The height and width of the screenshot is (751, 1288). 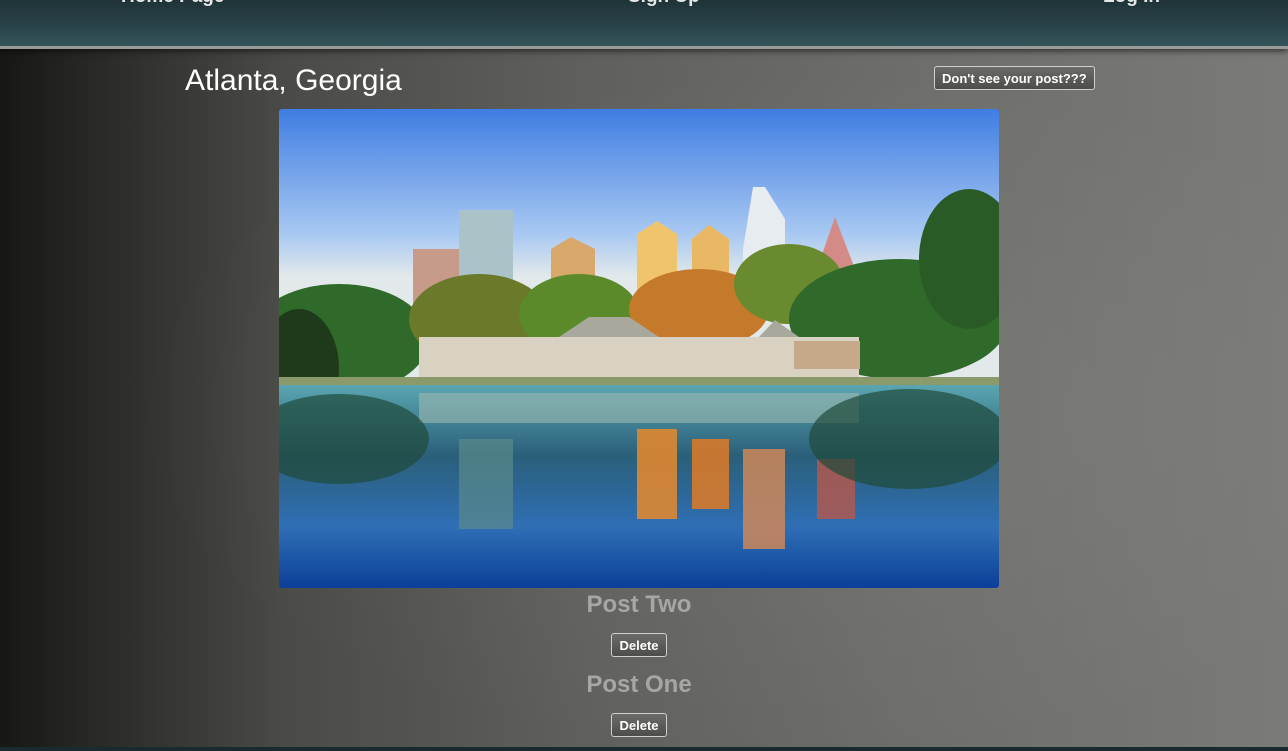 I want to click on nav-signup-link: Sign Up, so click(x=664, y=4).